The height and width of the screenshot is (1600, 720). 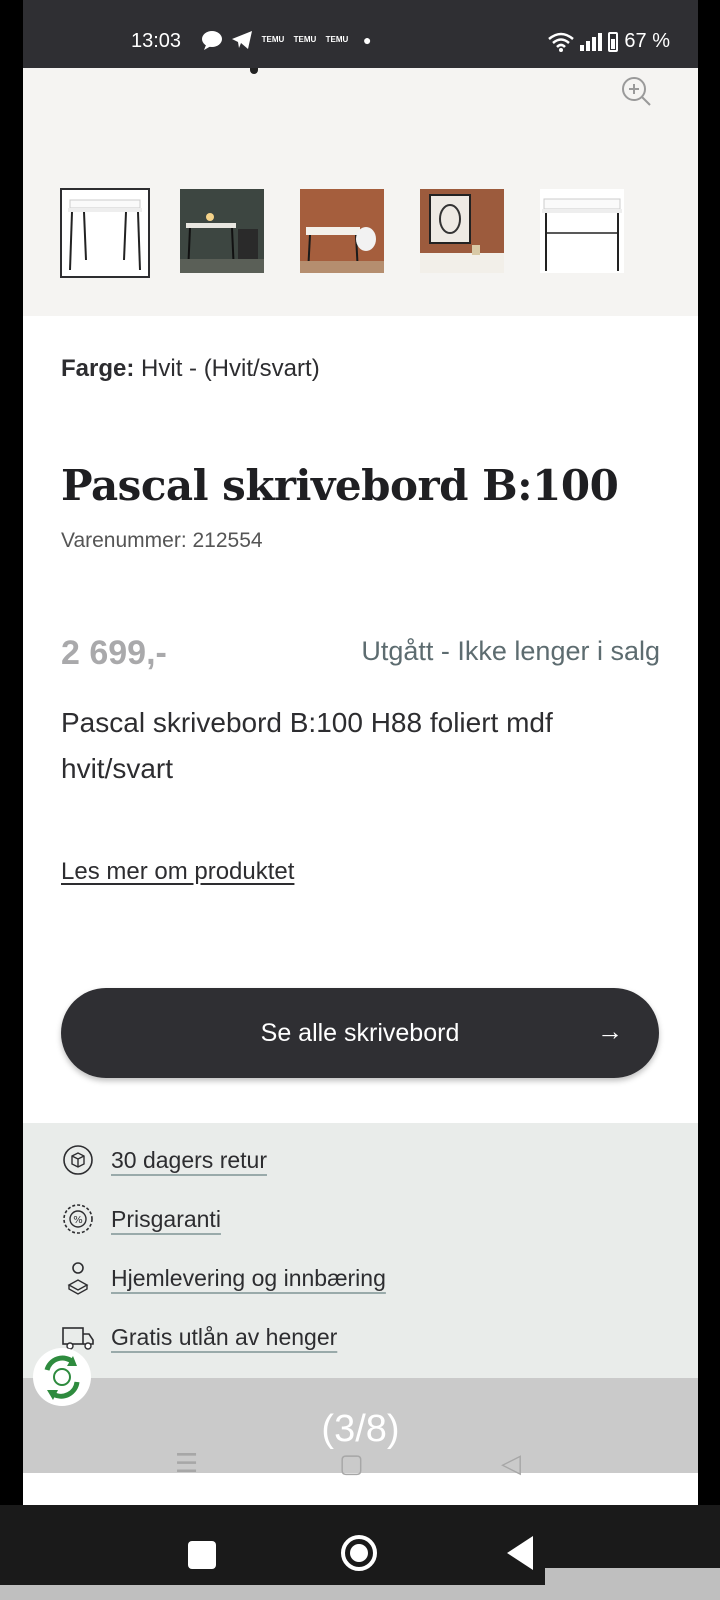 What do you see at coordinates (166, 1218) in the screenshot?
I see `usp-label: Prisgaranti` at bounding box center [166, 1218].